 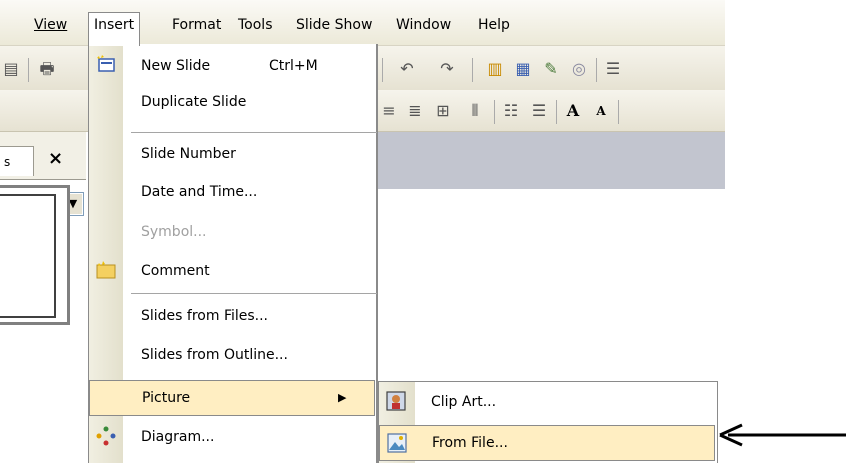 I want to click on insert-table-icon: ▦, so click(x=523, y=69).